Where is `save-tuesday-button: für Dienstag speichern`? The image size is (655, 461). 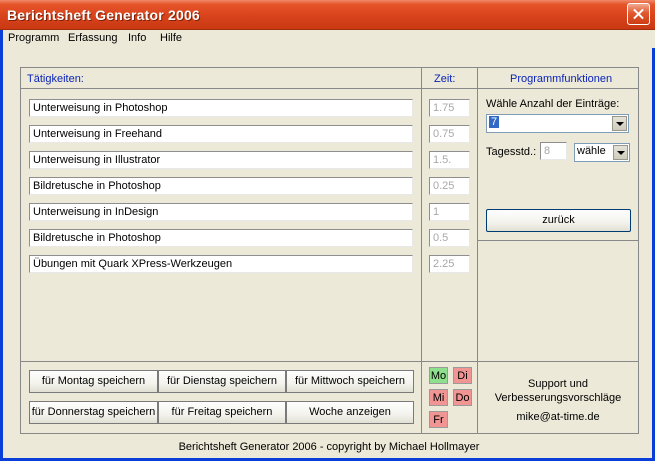 save-tuesday-button: für Dienstag speichern is located at coordinates (222, 381).